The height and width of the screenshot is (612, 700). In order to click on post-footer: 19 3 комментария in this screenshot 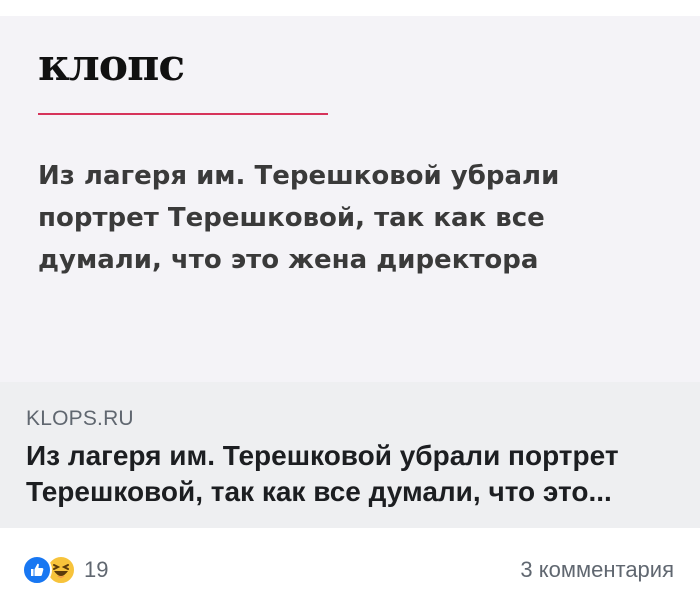, I will do `click(350, 570)`.